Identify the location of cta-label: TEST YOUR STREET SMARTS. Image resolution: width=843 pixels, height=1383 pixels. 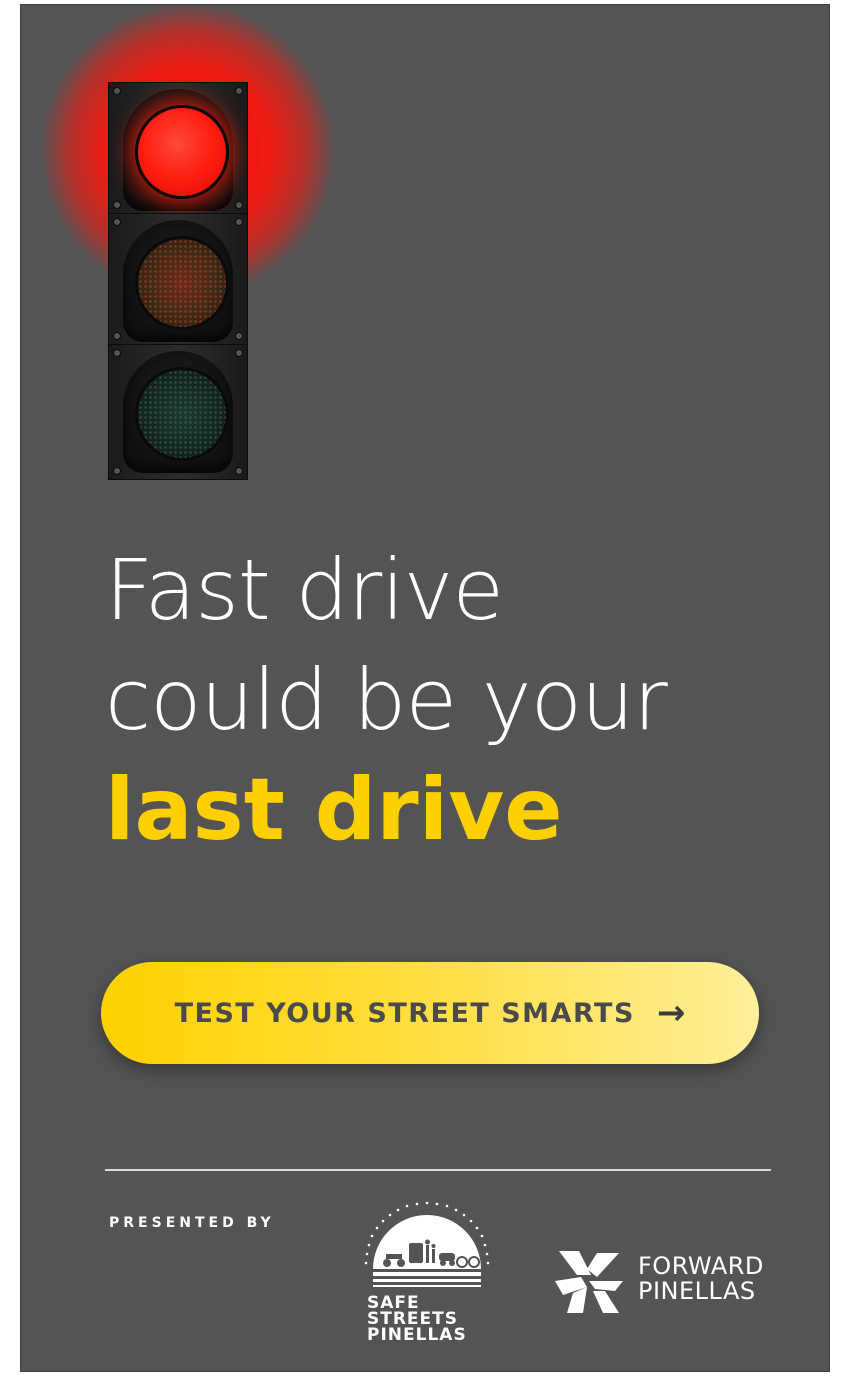
(404, 1013).